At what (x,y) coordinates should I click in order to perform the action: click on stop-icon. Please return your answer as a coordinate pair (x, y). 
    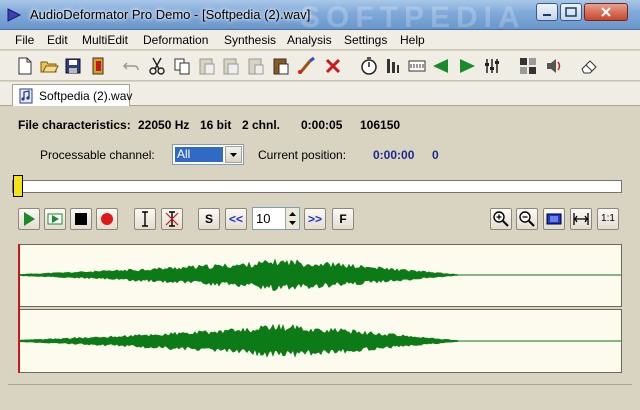
    Looking at the image, I should click on (81, 219).